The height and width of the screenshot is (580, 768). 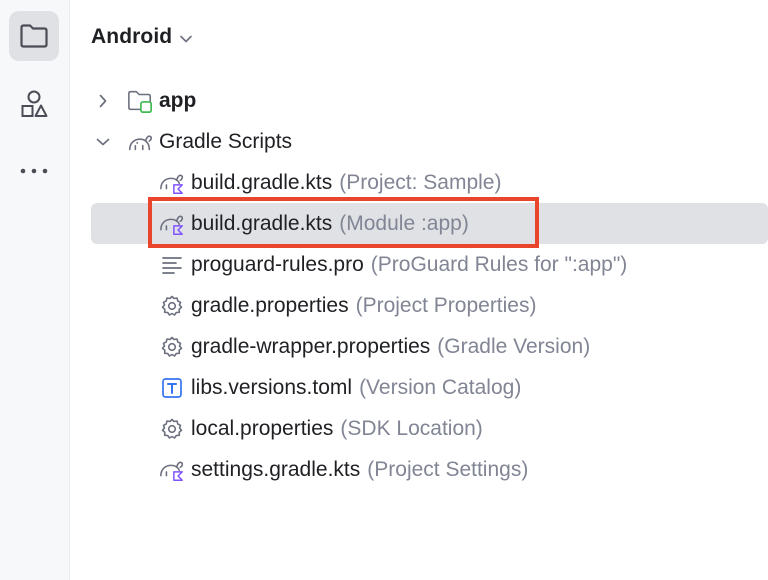 I want to click on structure-tool-button, so click(x=34, y=104).